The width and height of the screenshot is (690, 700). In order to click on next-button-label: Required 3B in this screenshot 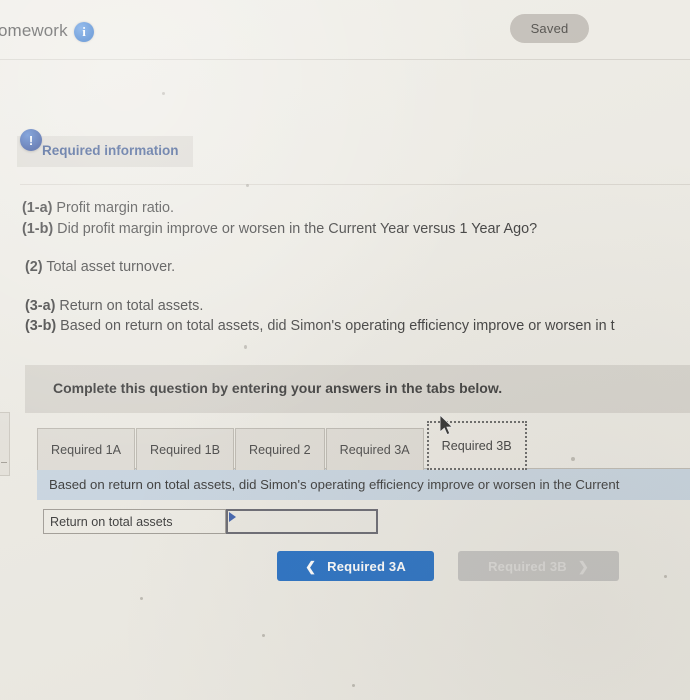, I will do `click(527, 566)`.